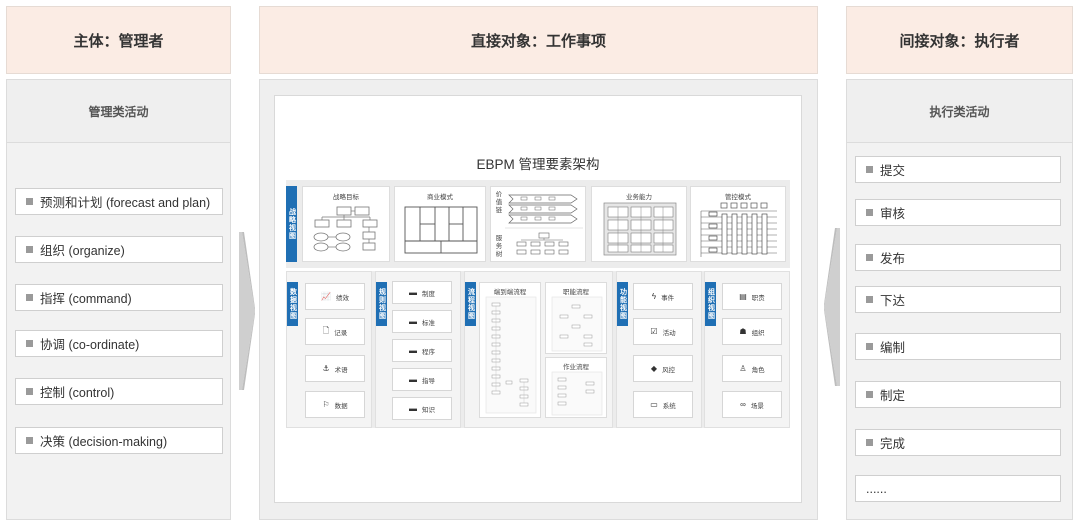 This screenshot has height=525, width=1080. I want to click on checkbox-icon: ☑, so click(654, 331).